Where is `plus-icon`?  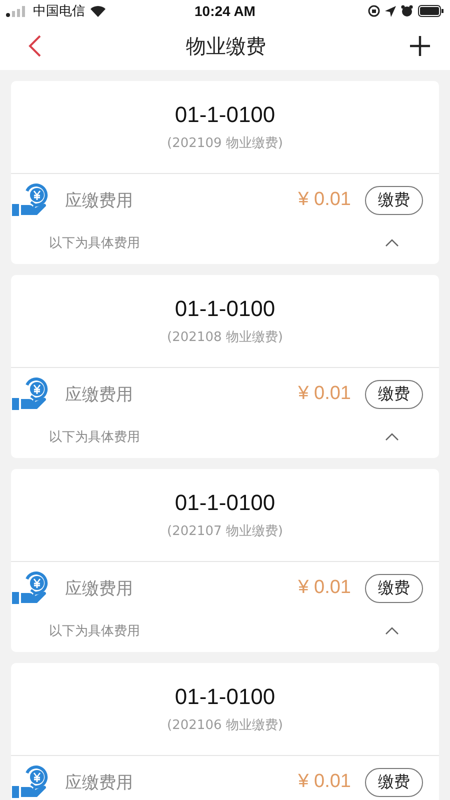
plus-icon is located at coordinates (420, 46).